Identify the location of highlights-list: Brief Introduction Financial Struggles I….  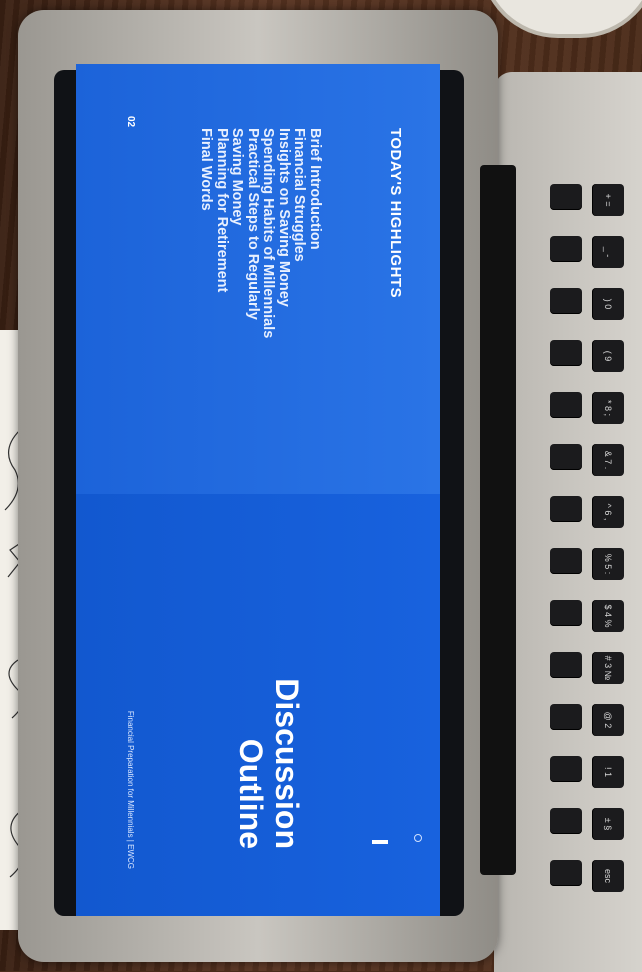
(261, 233).